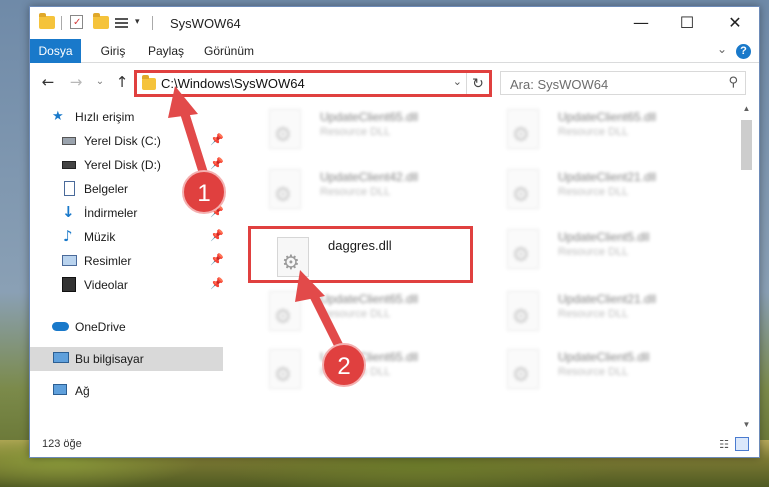 The width and height of the screenshot is (769, 487). Describe the element at coordinates (105, 117) in the screenshot. I see `nav-label: Hızlı erişim` at that location.